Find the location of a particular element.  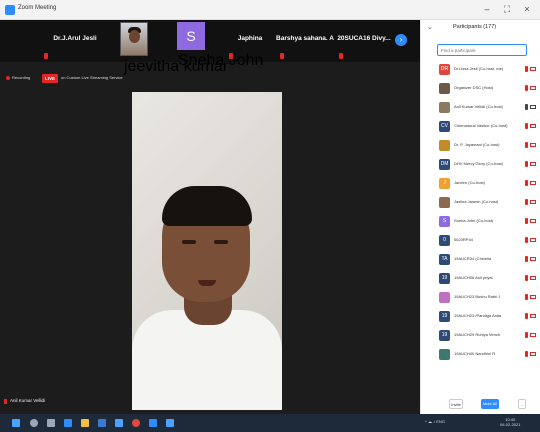

participant-name: 19AUCH29 Ruhiya Vench is located at coordinates (477, 334).